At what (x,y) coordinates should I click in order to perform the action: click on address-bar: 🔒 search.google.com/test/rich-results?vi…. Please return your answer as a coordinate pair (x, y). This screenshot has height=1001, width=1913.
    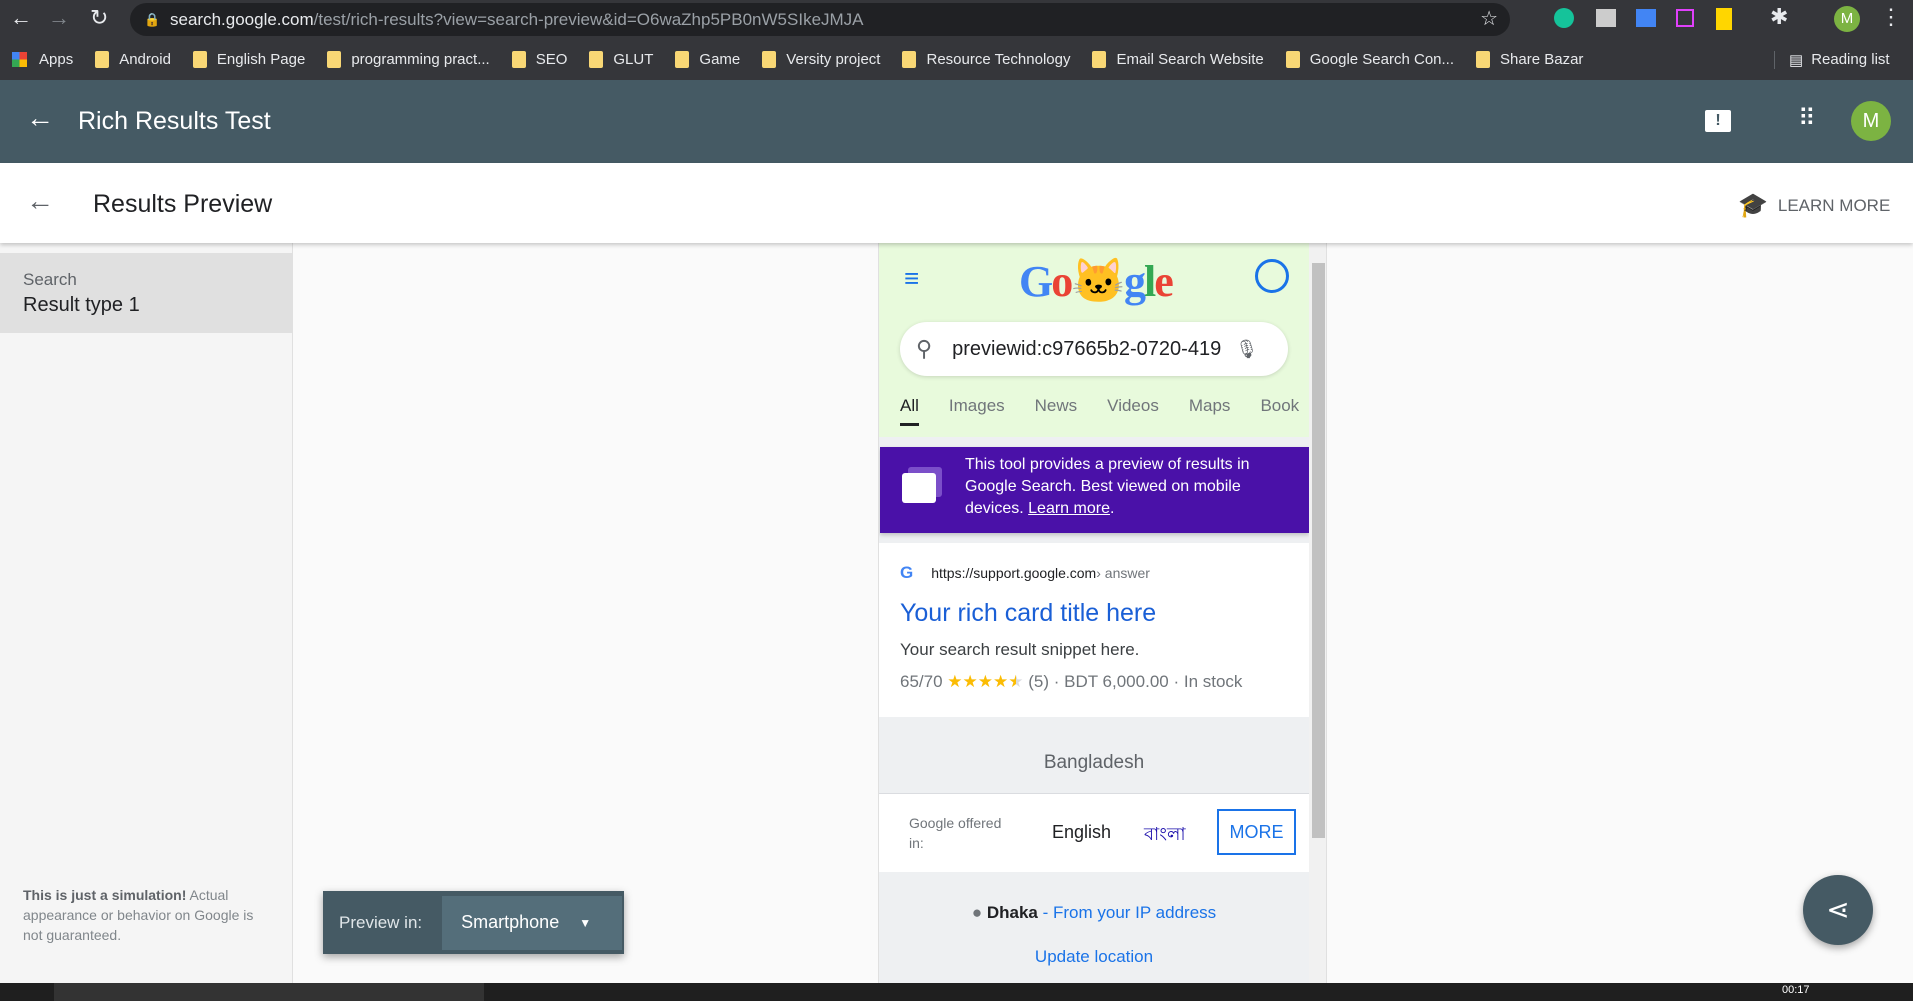
    Looking at the image, I should click on (820, 19).